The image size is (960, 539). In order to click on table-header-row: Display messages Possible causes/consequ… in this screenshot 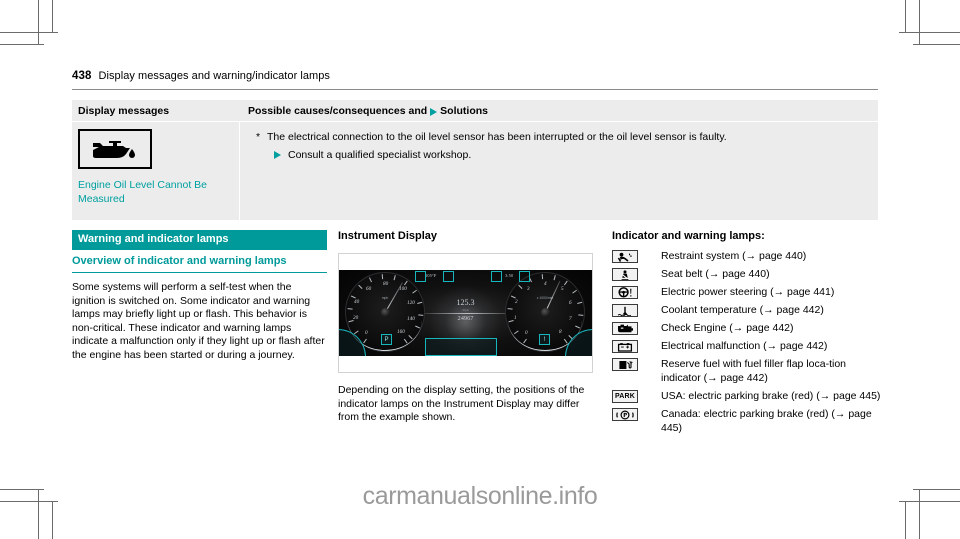, I will do `click(475, 111)`.